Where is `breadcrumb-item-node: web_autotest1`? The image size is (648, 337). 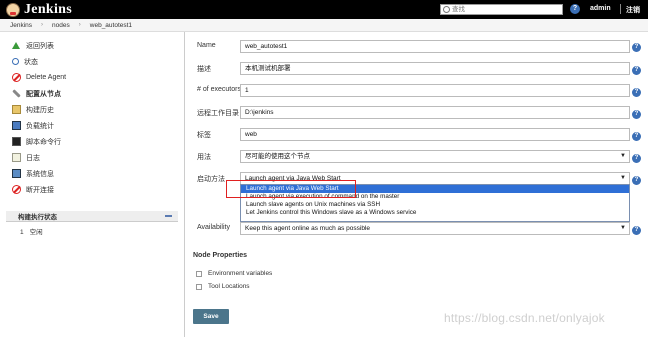 breadcrumb-item-node: web_autotest1 is located at coordinates (111, 25).